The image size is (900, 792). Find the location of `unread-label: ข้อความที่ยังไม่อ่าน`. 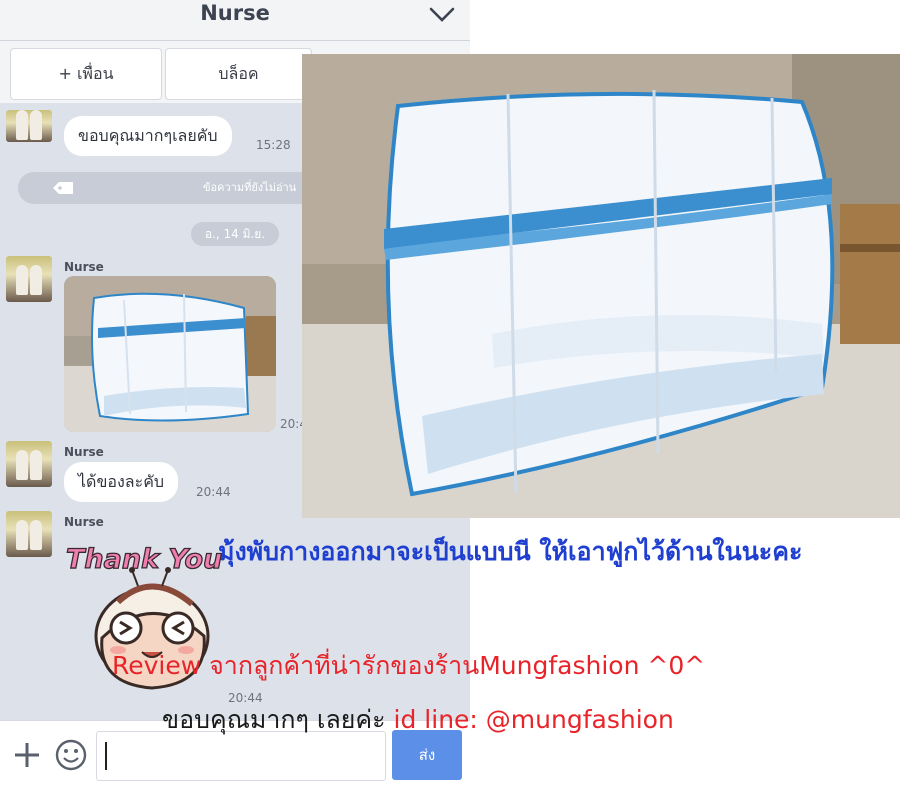

unread-label: ข้อความที่ยังไม่อ่าน is located at coordinates (250, 187).